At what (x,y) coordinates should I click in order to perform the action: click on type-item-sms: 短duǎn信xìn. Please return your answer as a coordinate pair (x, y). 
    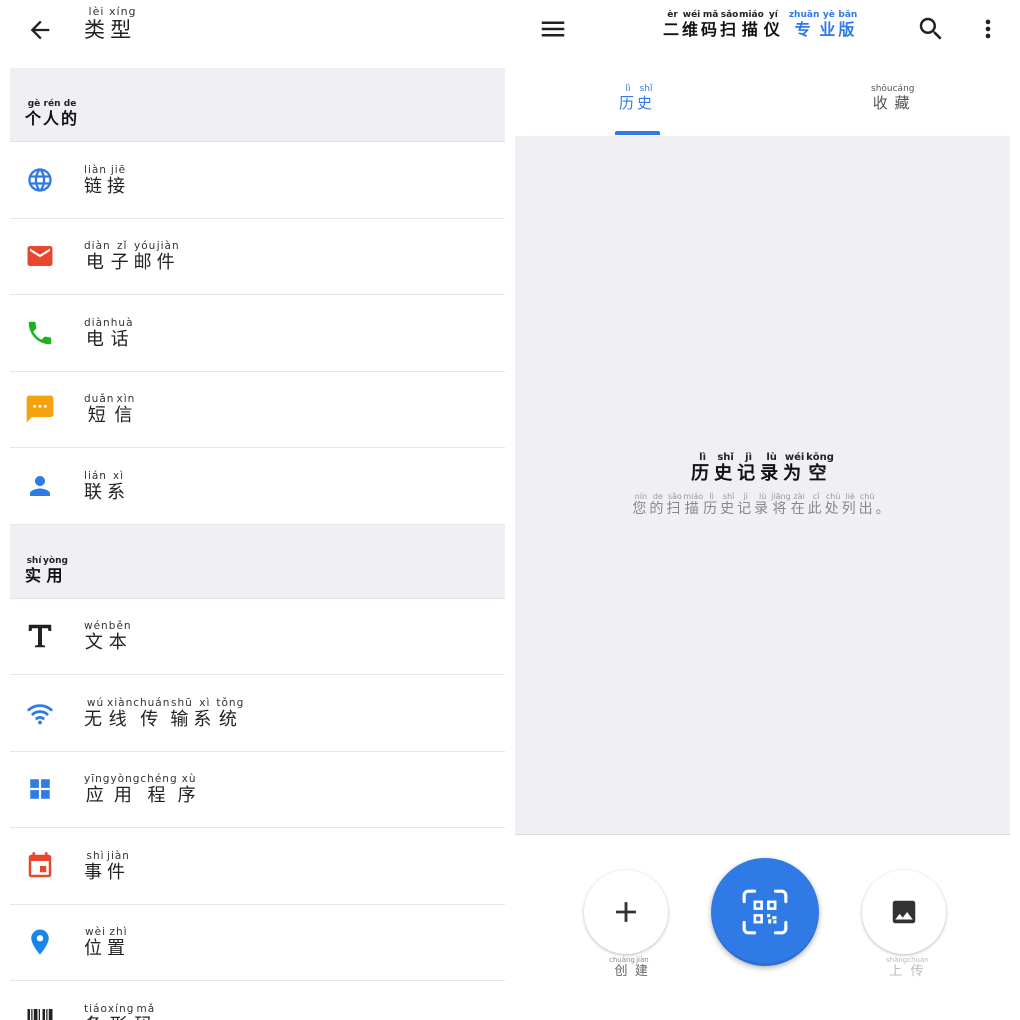
    Looking at the image, I should click on (257, 409).